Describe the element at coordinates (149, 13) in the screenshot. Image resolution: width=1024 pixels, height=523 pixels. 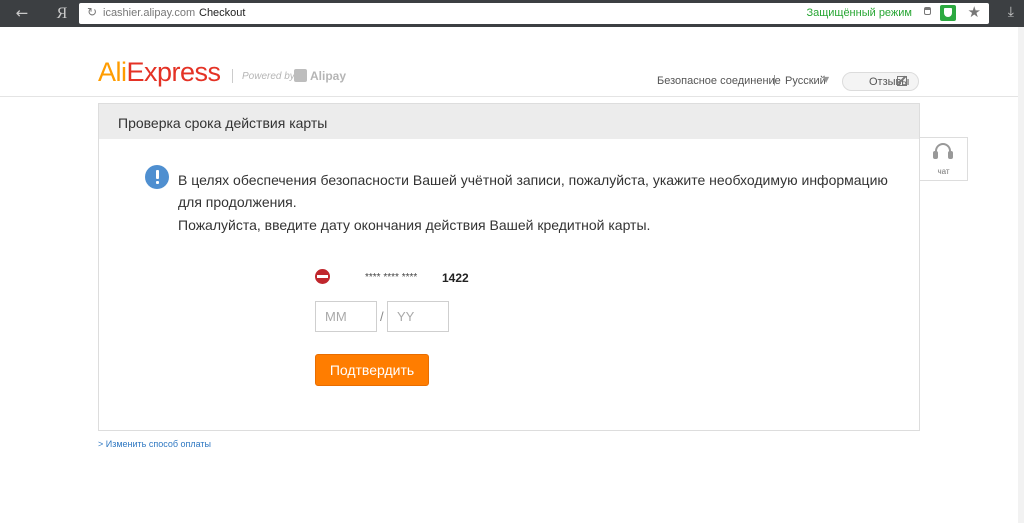
I see `url-text: icashier.alipay.com` at that location.